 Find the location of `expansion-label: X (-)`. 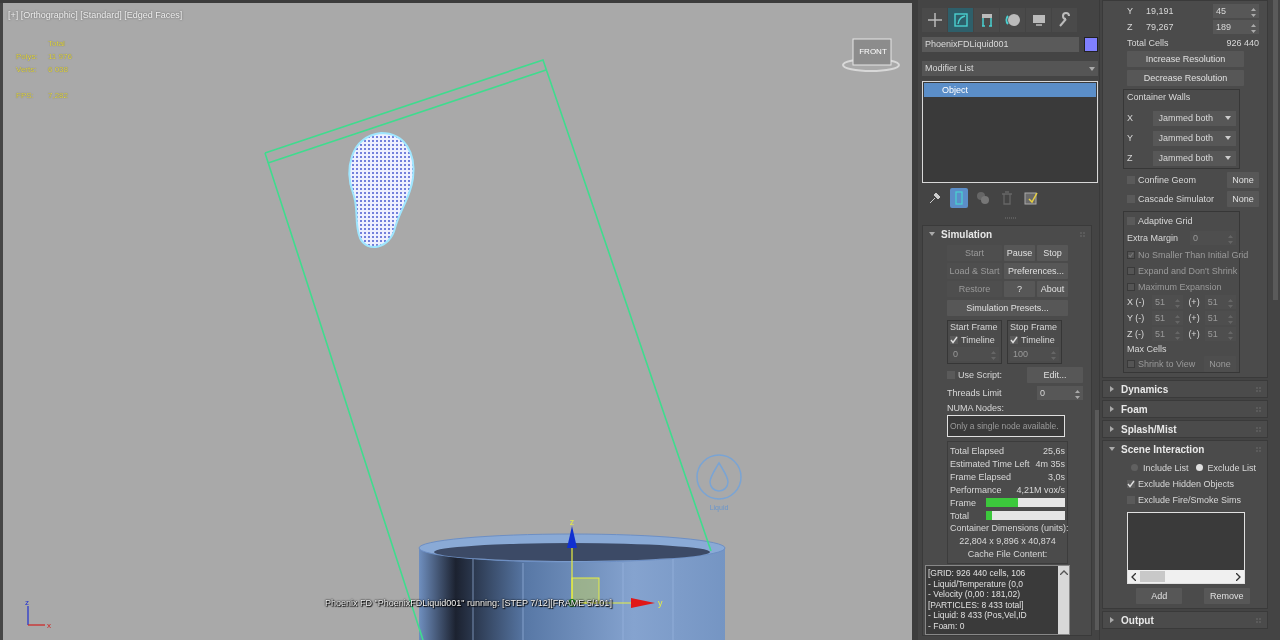

expansion-label: X (-) is located at coordinates (1136, 302).